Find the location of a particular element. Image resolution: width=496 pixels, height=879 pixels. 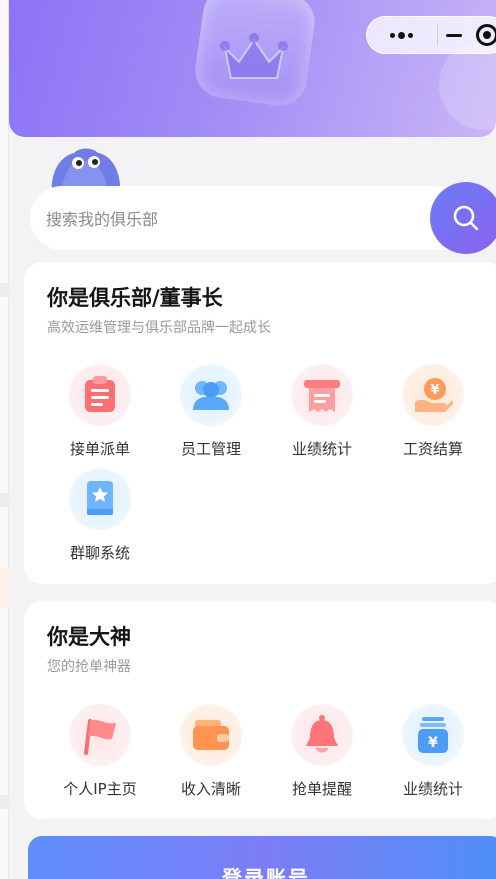

feature-staff-management: 员工管理 is located at coordinates (211, 411).